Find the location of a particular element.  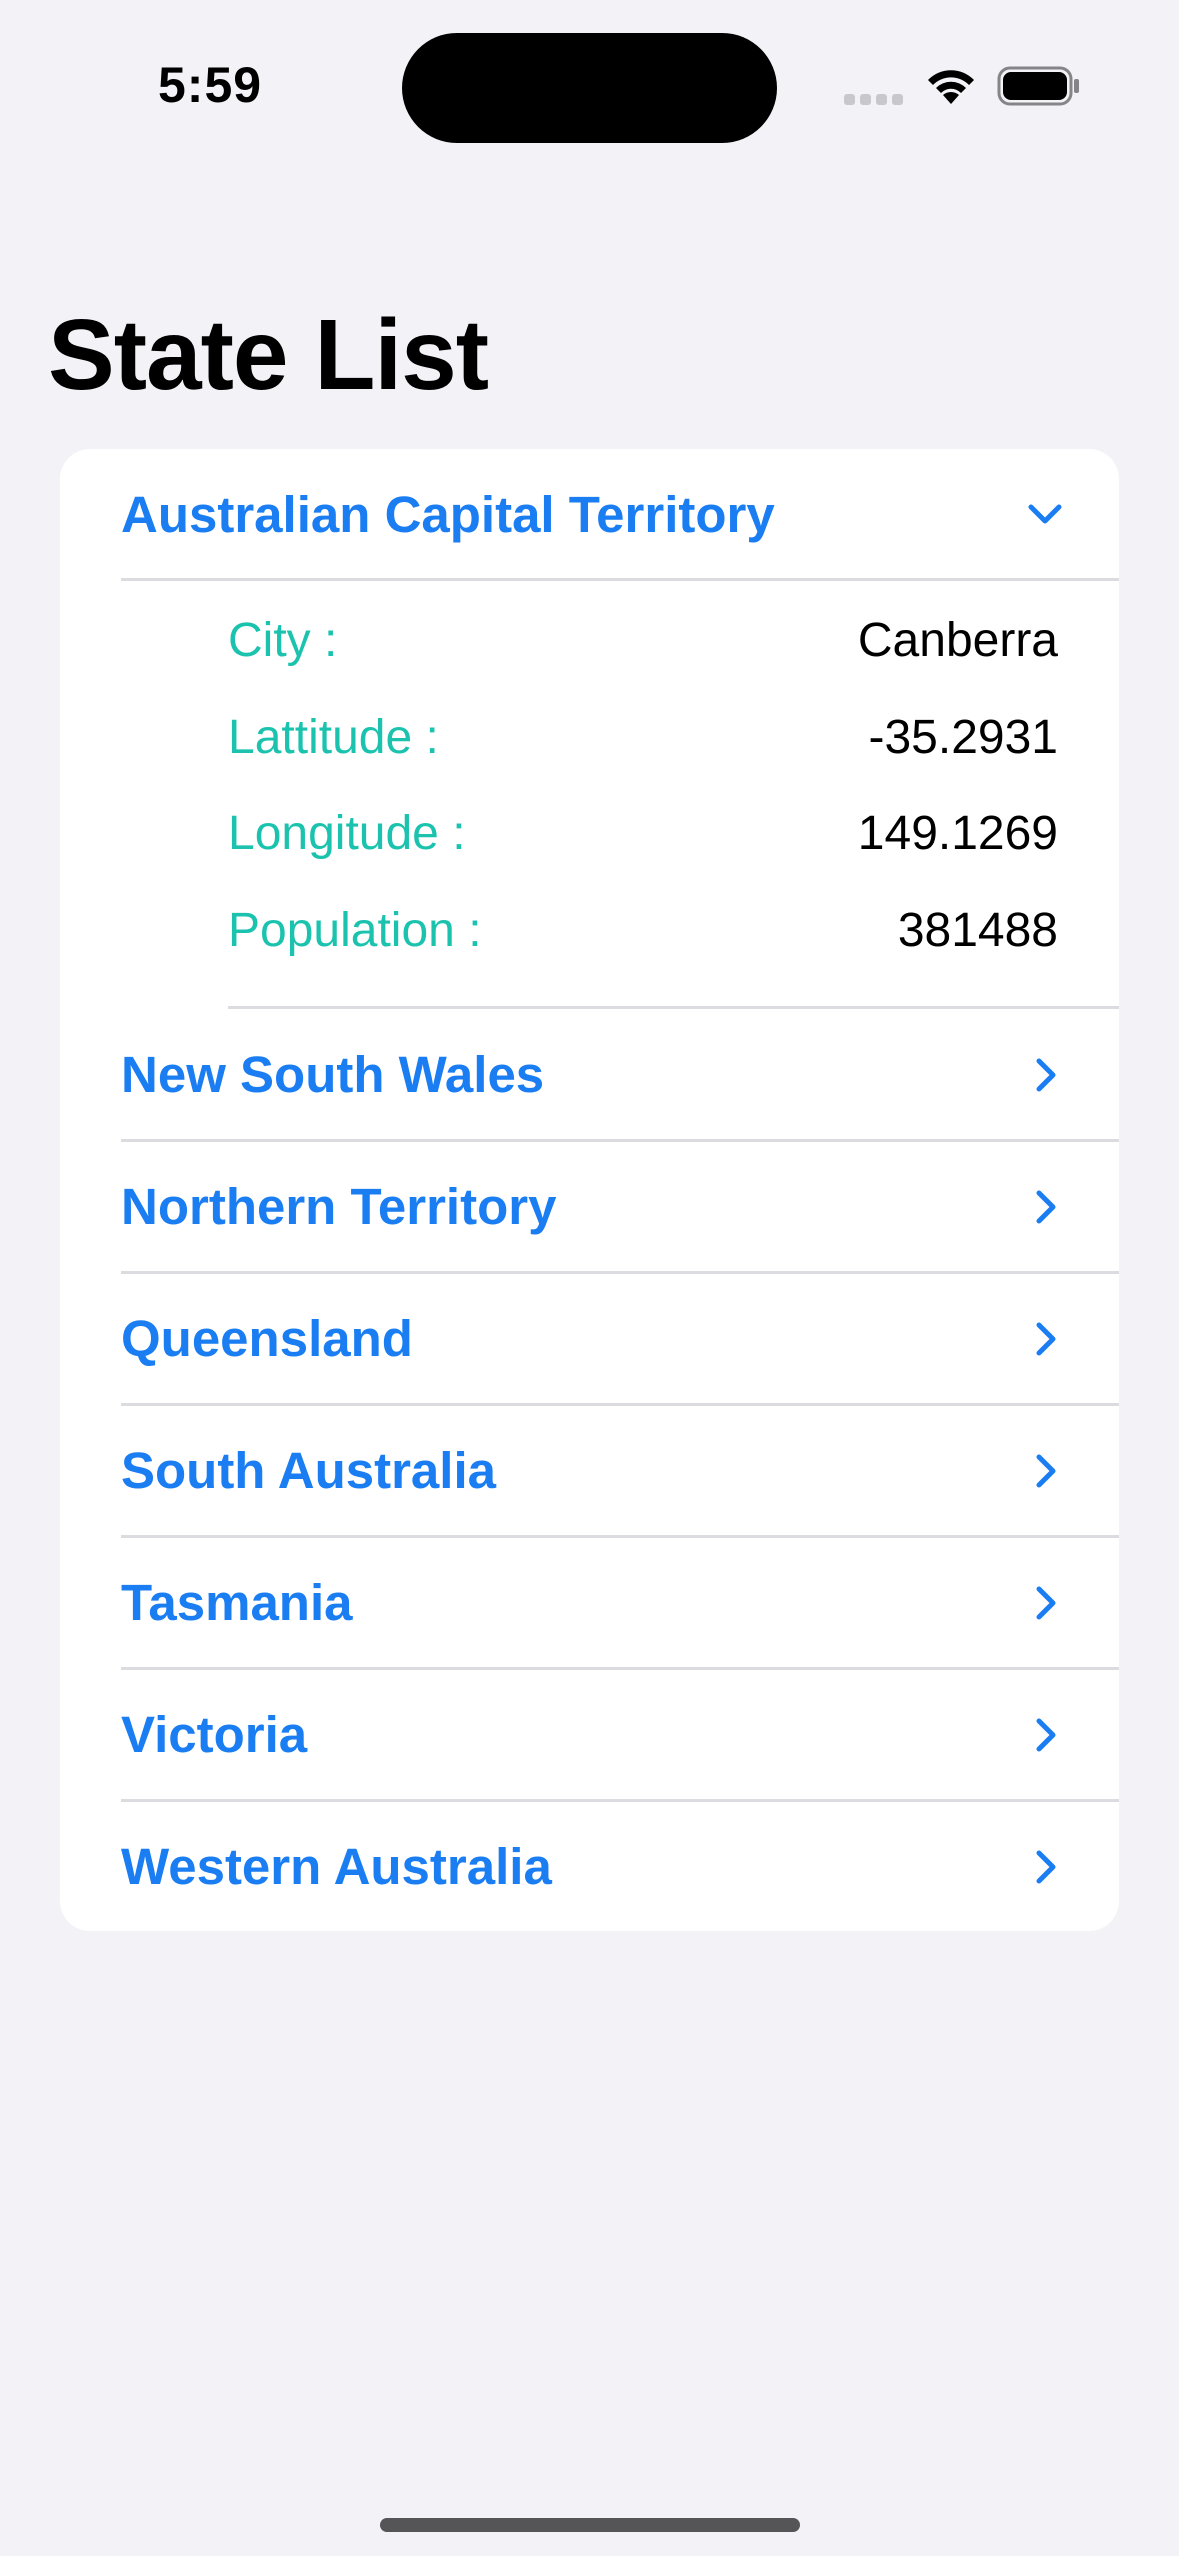

detail-key: City : is located at coordinates (283, 640).